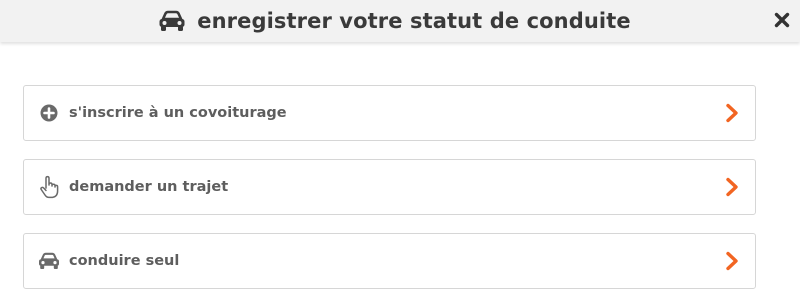 This screenshot has width=800, height=299. What do you see at coordinates (178, 113) in the screenshot?
I see `option-label: s'inscrire à un covoiturage` at bounding box center [178, 113].